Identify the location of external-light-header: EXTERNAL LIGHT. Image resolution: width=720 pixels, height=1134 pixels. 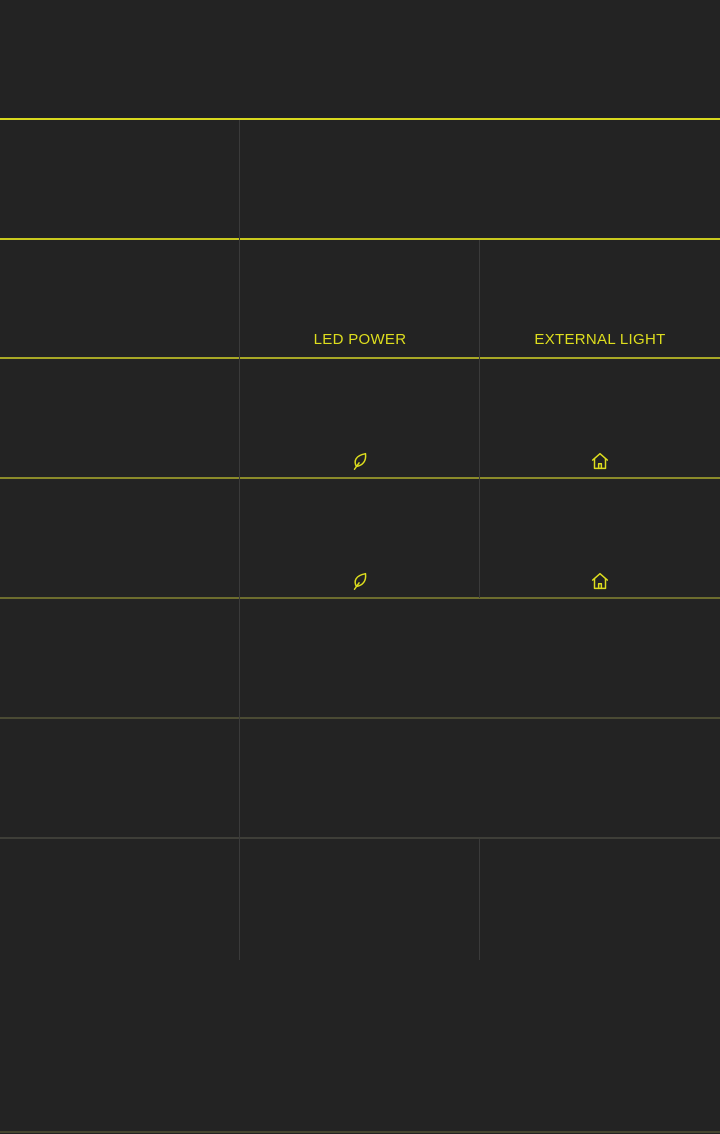
(600, 339).